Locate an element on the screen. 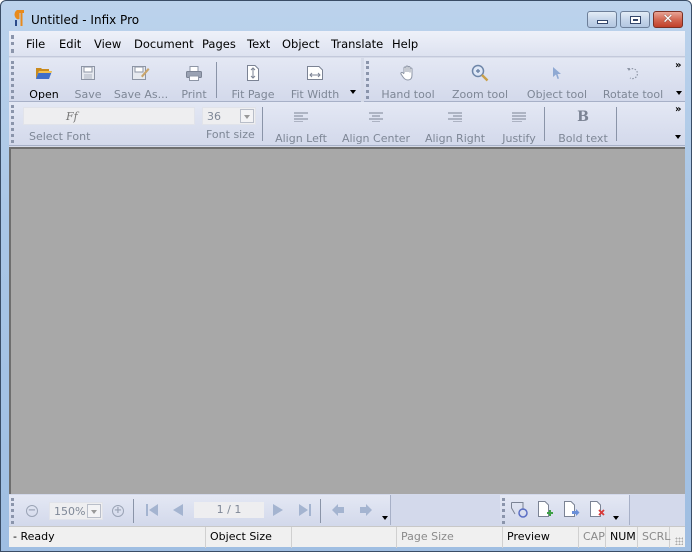 The width and height of the screenshot is (692, 552). window-title: Untitled - Infix Pro is located at coordinates (85, 20).